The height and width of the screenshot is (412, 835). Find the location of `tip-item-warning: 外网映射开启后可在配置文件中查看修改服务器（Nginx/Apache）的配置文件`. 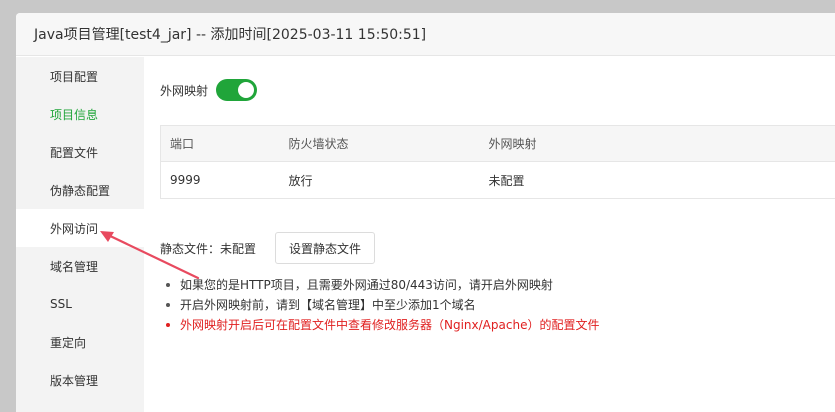

tip-item-warning: 外网映射开启后可在配置文件中查看修改服务器（Nginx/Apache）的配置文件 is located at coordinates (381, 325).